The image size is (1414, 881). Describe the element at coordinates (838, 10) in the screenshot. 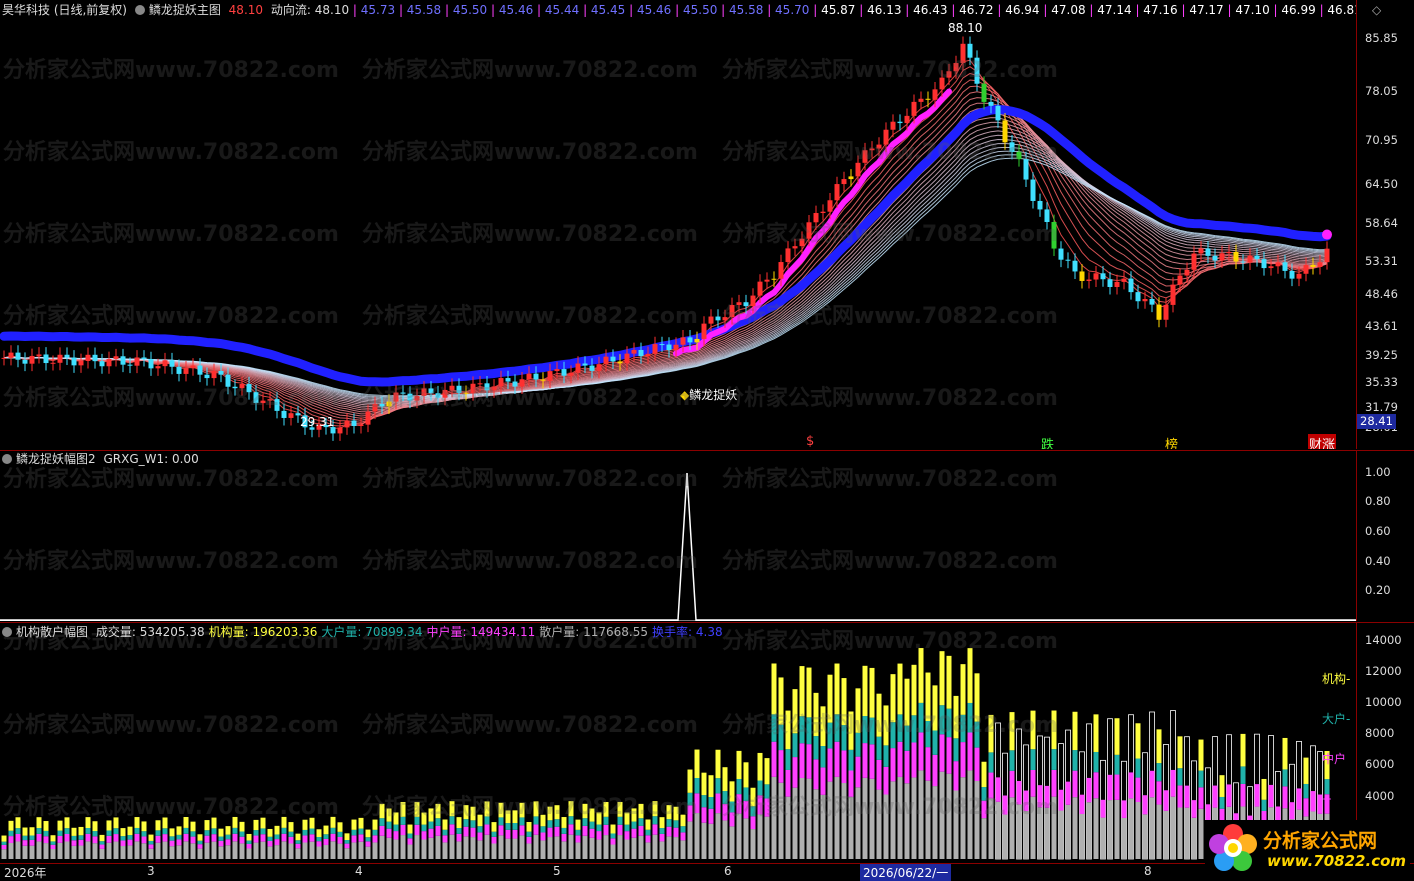

I see `flow-value: 45.87` at that location.